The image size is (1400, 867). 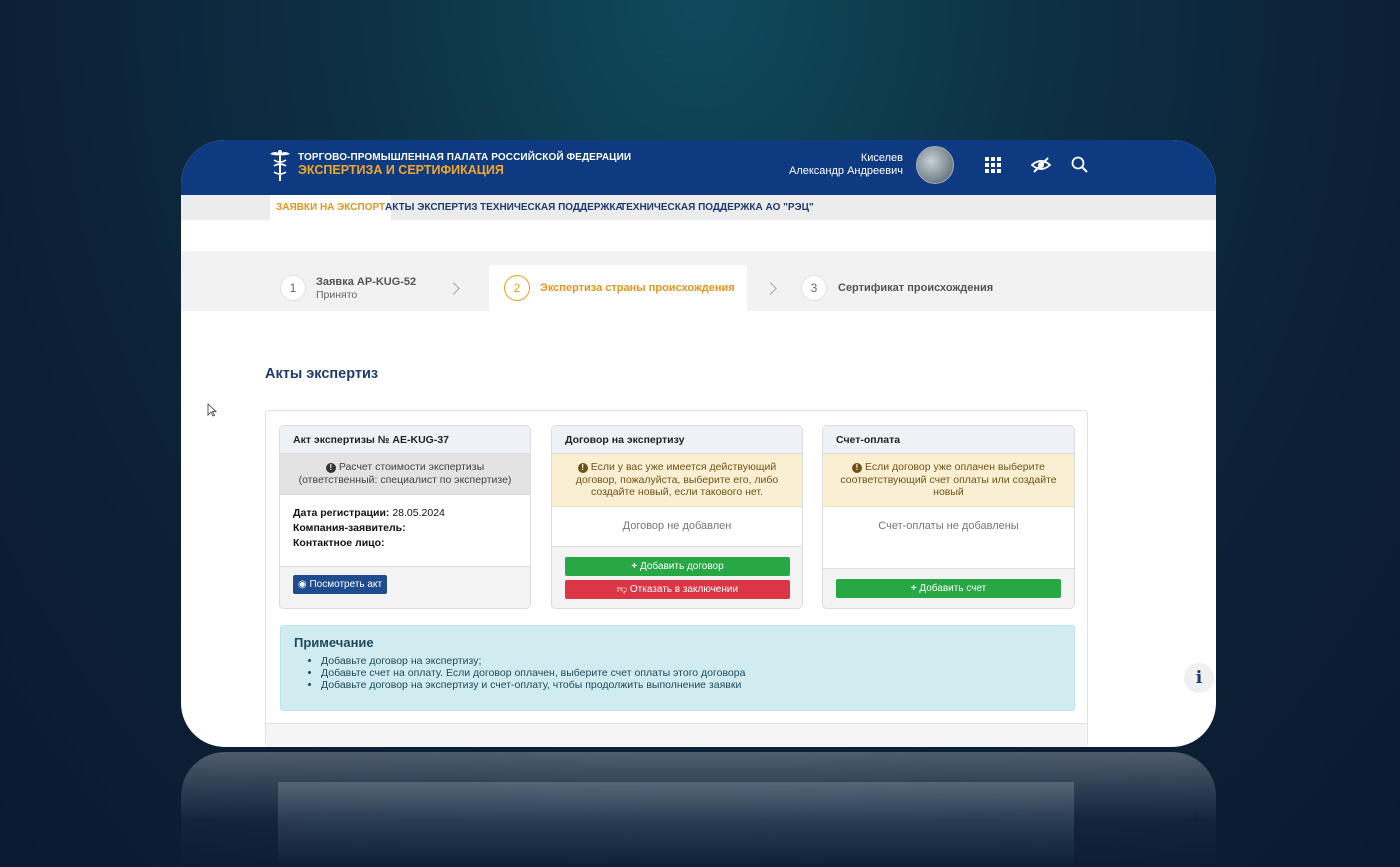 What do you see at coordinates (431, 207) in the screenshot?
I see `nav-item-expert-acts: АКТЫ ЭКСПЕРТИЗ` at bounding box center [431, 207].